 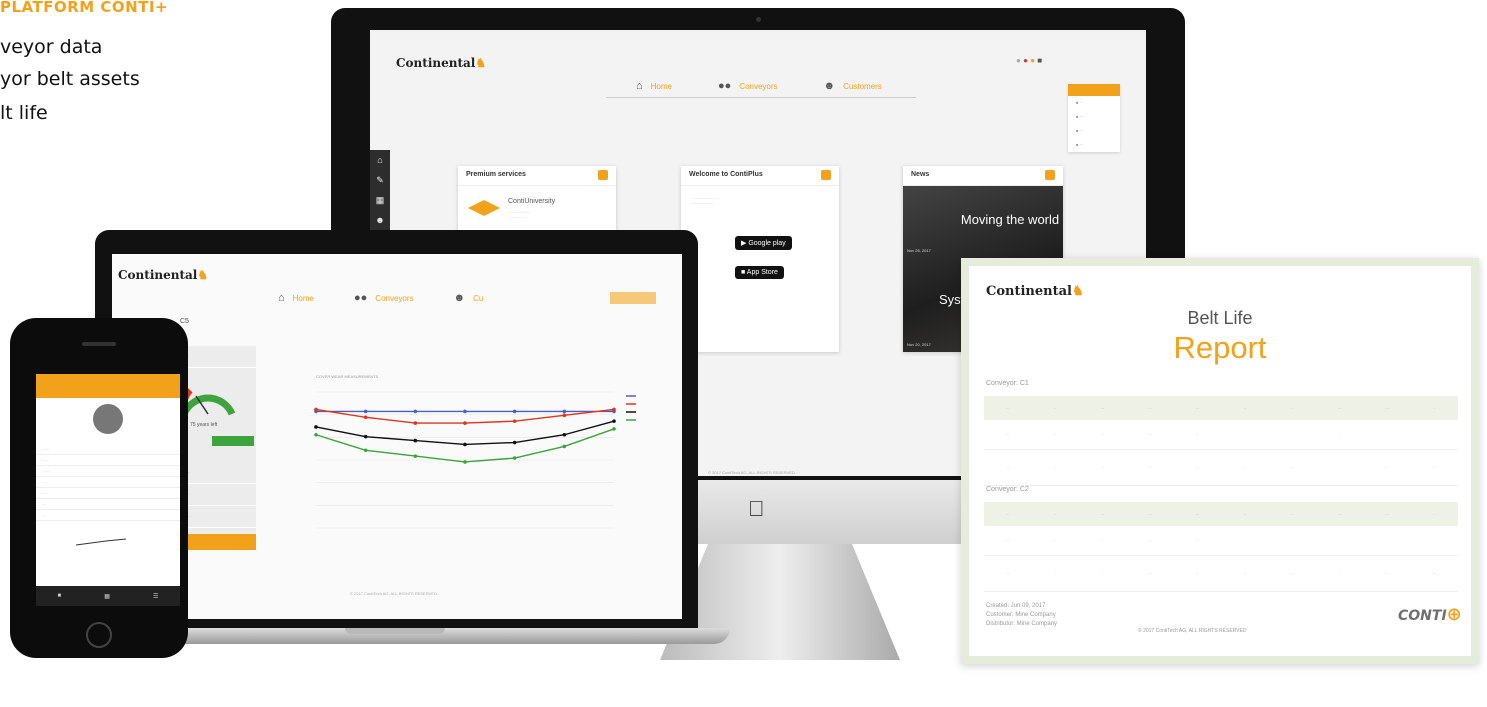 What do you see at coordinates (1009, 220) in the screenshot?
I see `news-headline: Moving the world` at bounding box center [1009, 220].